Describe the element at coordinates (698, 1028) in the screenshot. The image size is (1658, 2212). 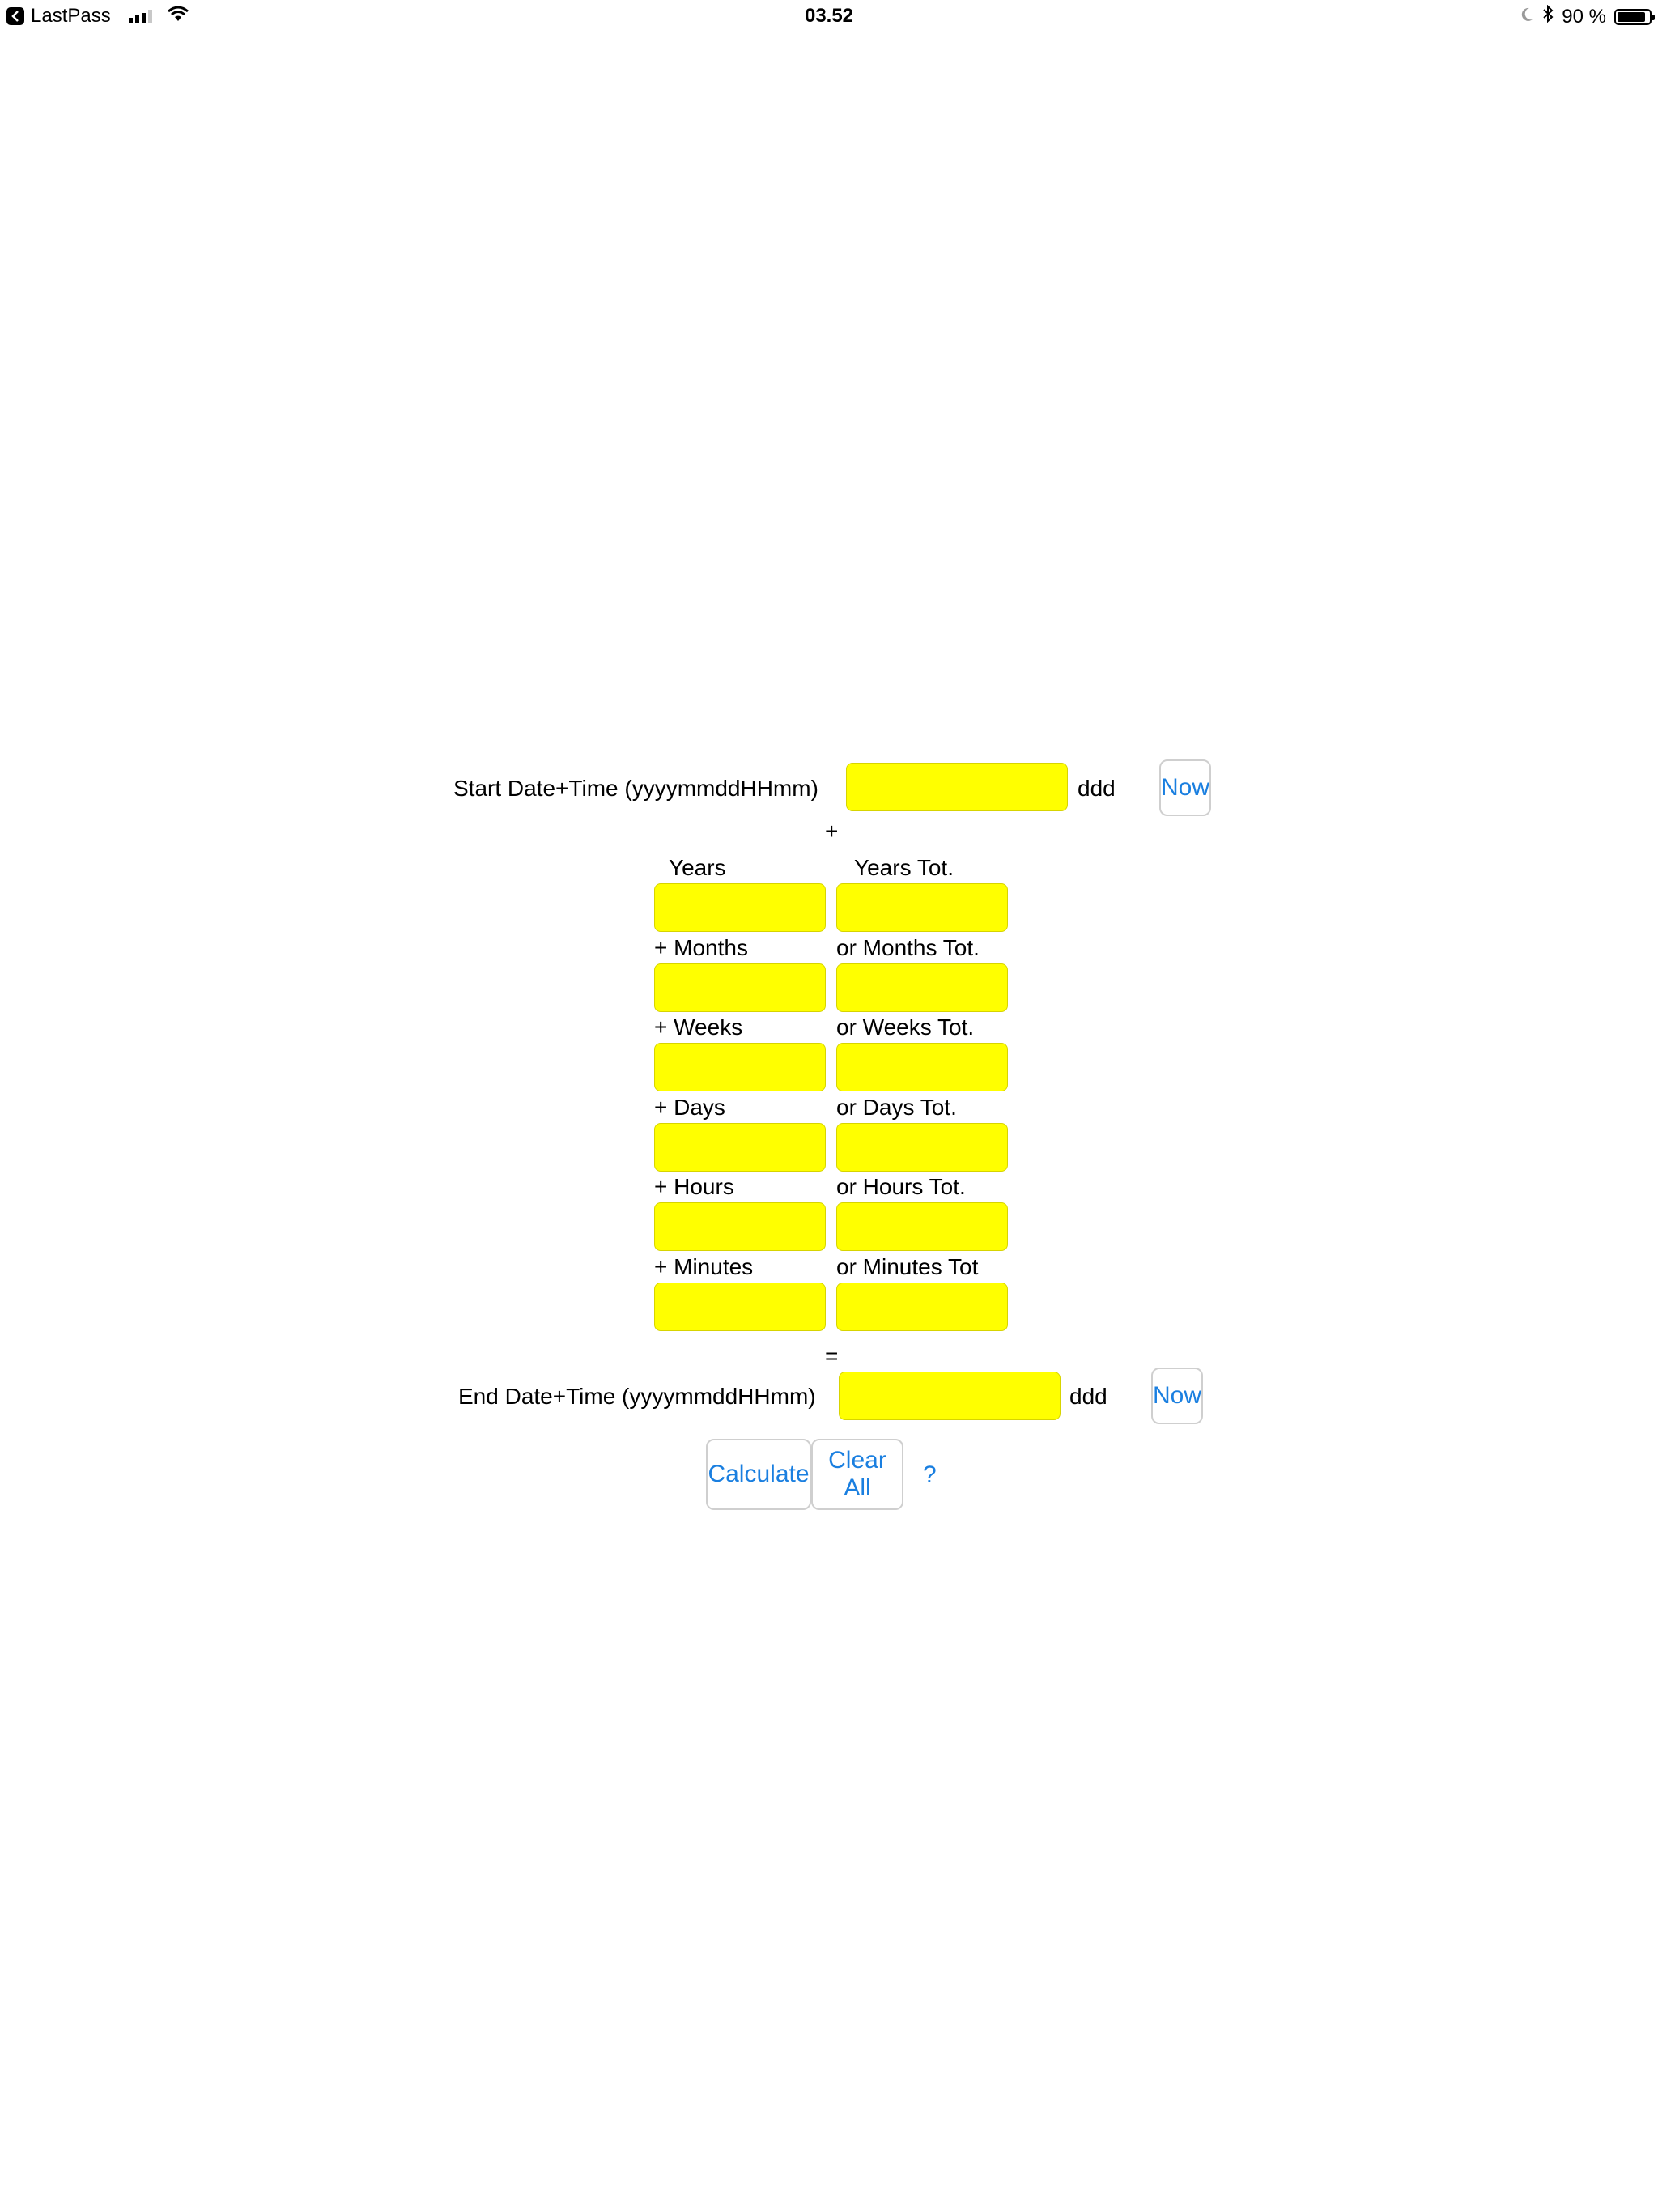
I see `row-left-label: + Weeks` at that location.